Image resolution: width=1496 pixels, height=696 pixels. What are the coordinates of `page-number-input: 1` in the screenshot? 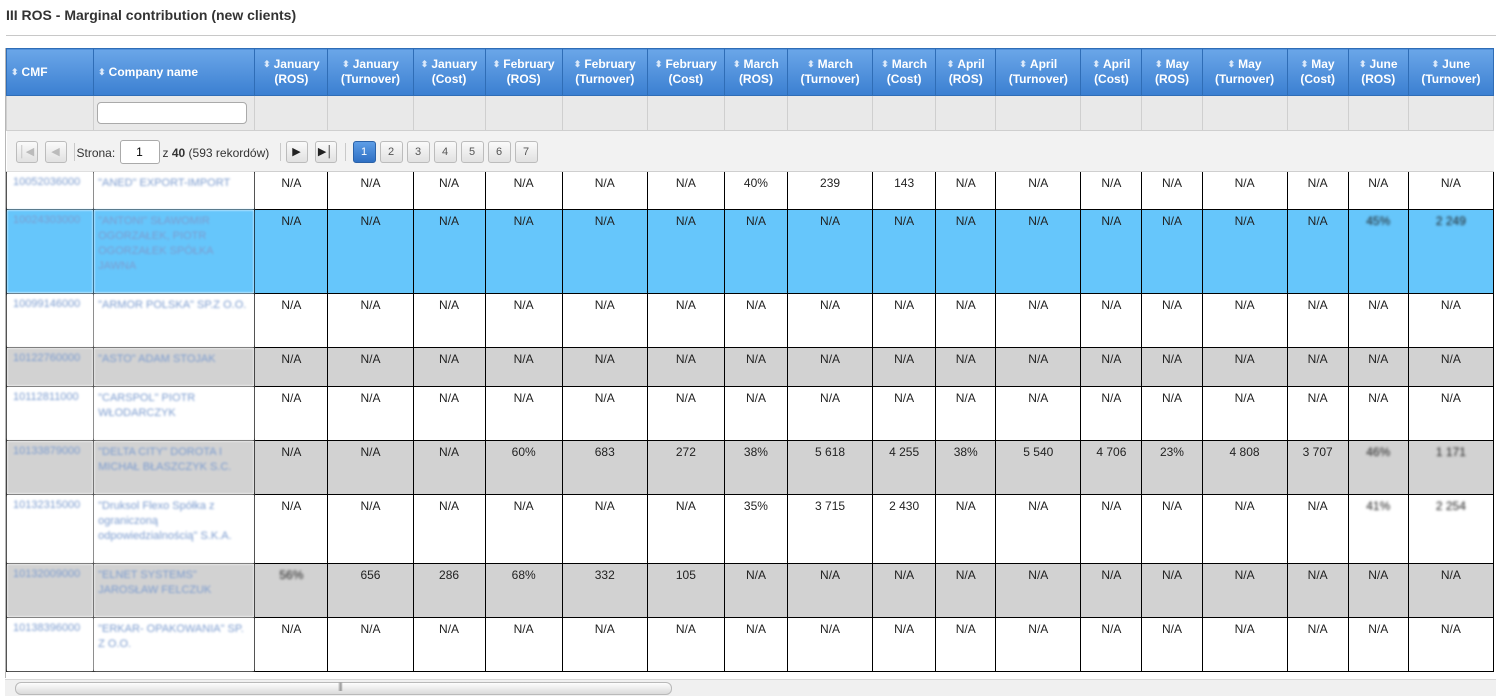 It's located at (139, 152).